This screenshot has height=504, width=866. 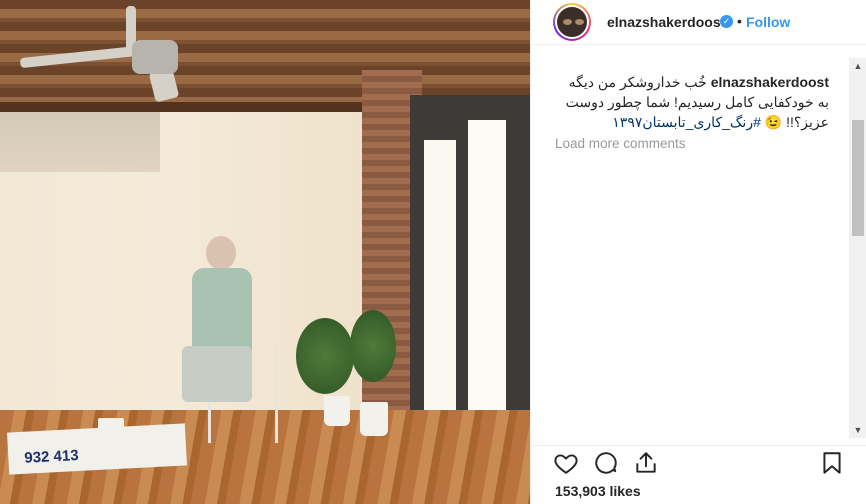 What do you see at coordinates (768, 22) in the screenshot?
I see `follow-button: Follow` at bounding box center [768, 22].